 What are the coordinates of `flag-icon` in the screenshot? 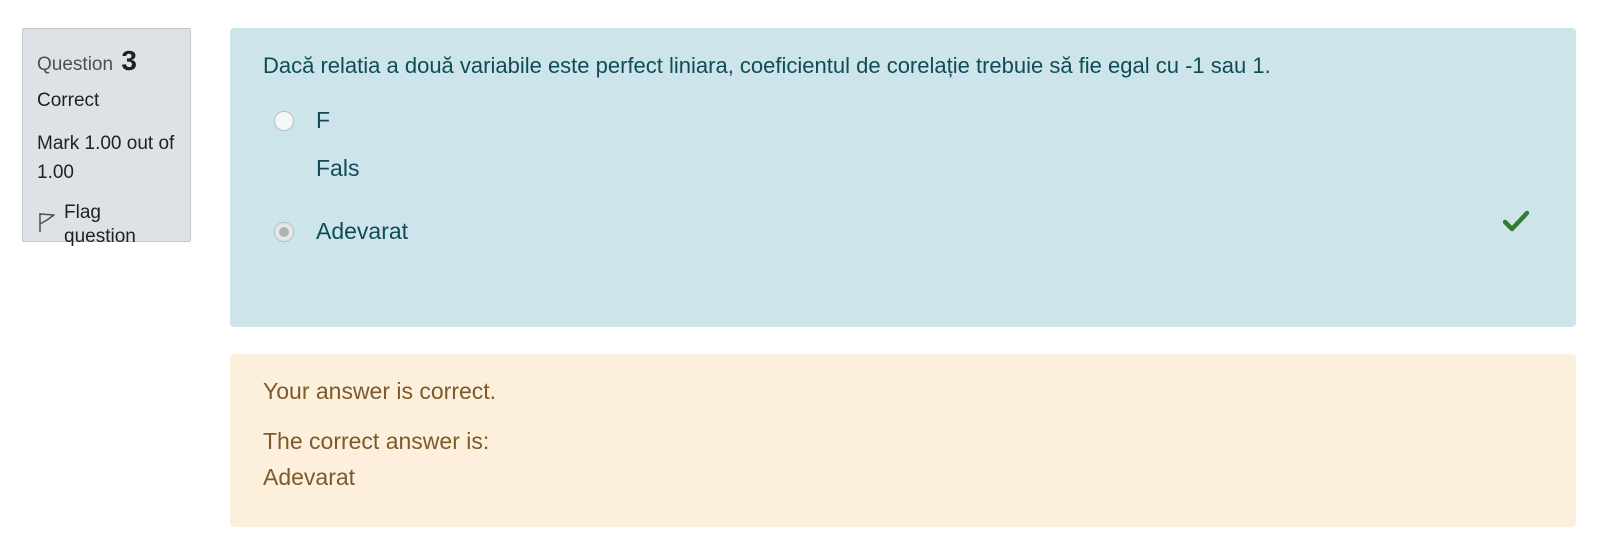 It's located at (50, 225).